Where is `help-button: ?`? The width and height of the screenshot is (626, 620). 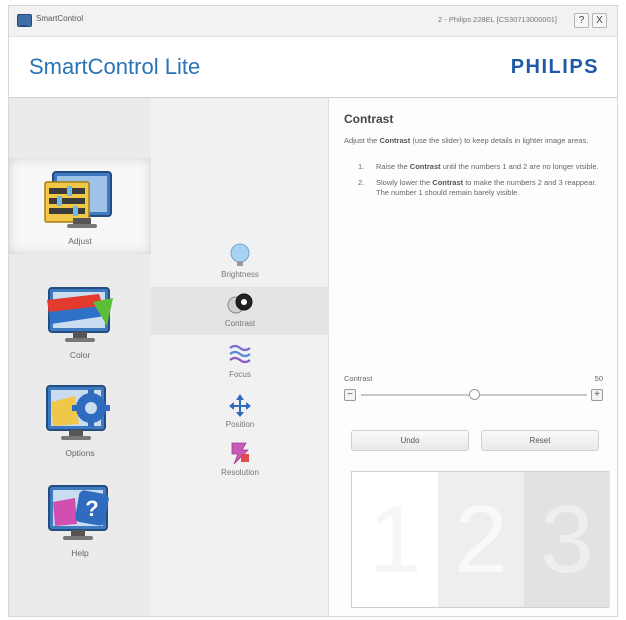 help-button: ? is located at coordinates (581, 20).